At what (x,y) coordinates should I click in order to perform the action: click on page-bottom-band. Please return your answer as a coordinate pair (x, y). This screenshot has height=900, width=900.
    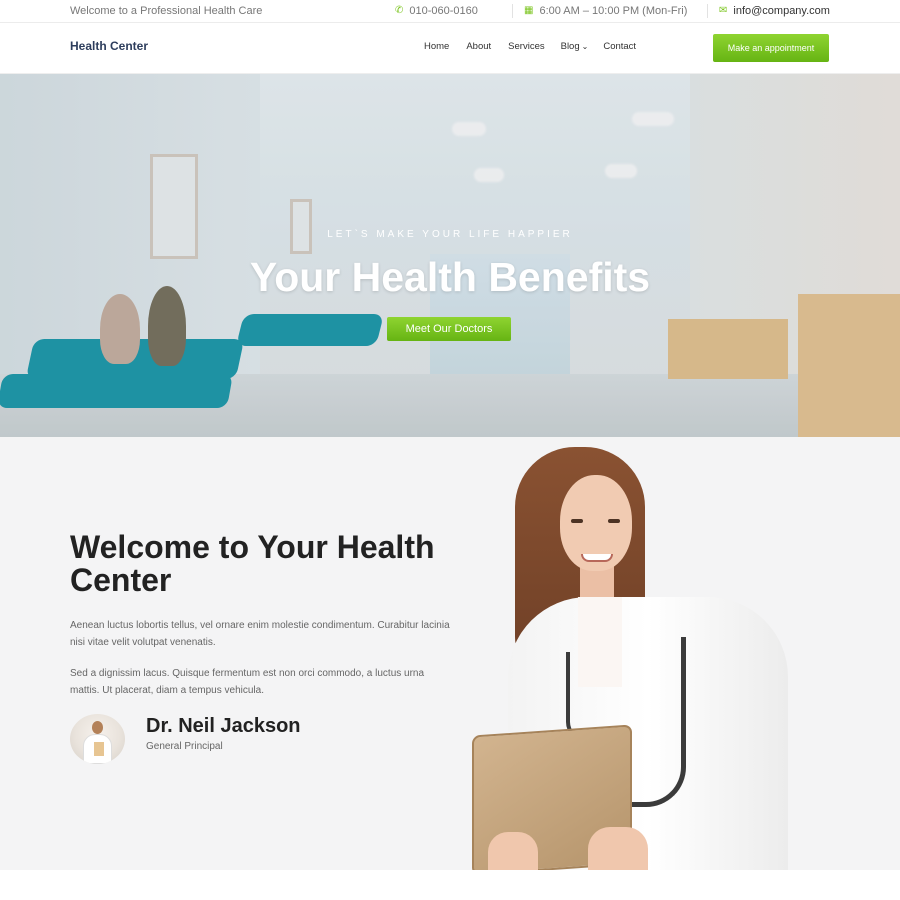
    Looking at the image, I should click on (450, 885).